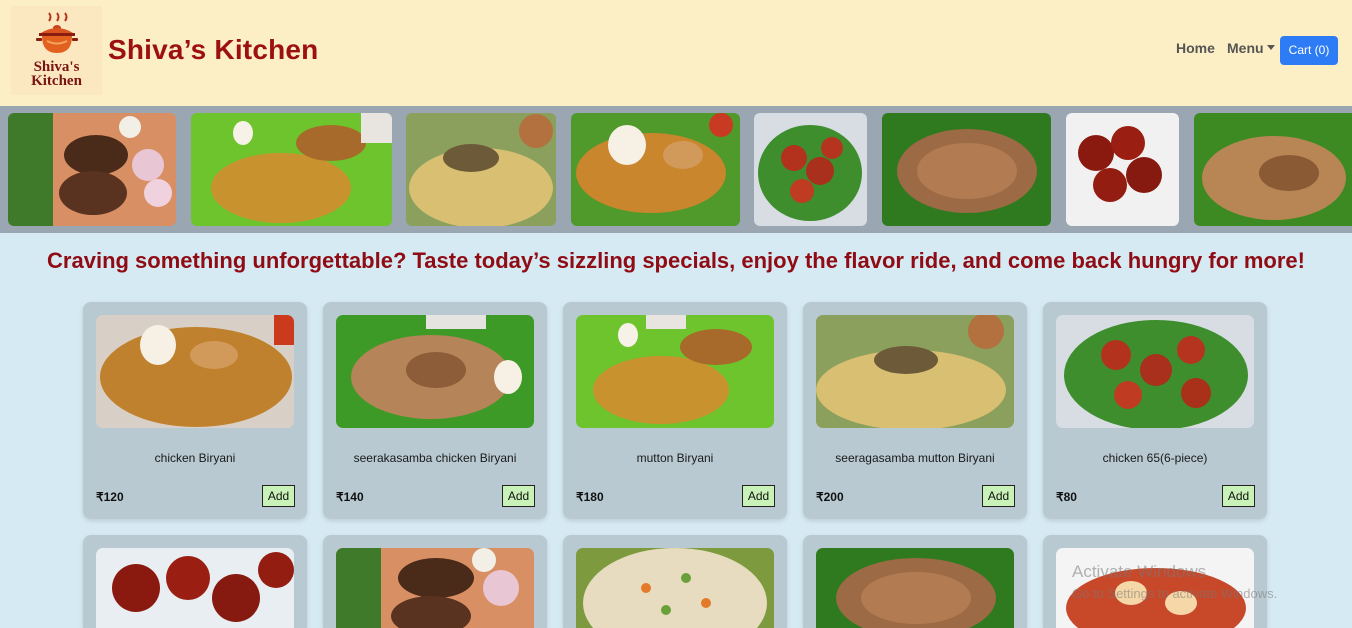 Image resolution: width=1352 pixels, height=628 pixels. I want to click on cooking-pot-icon, so click(57, 32).